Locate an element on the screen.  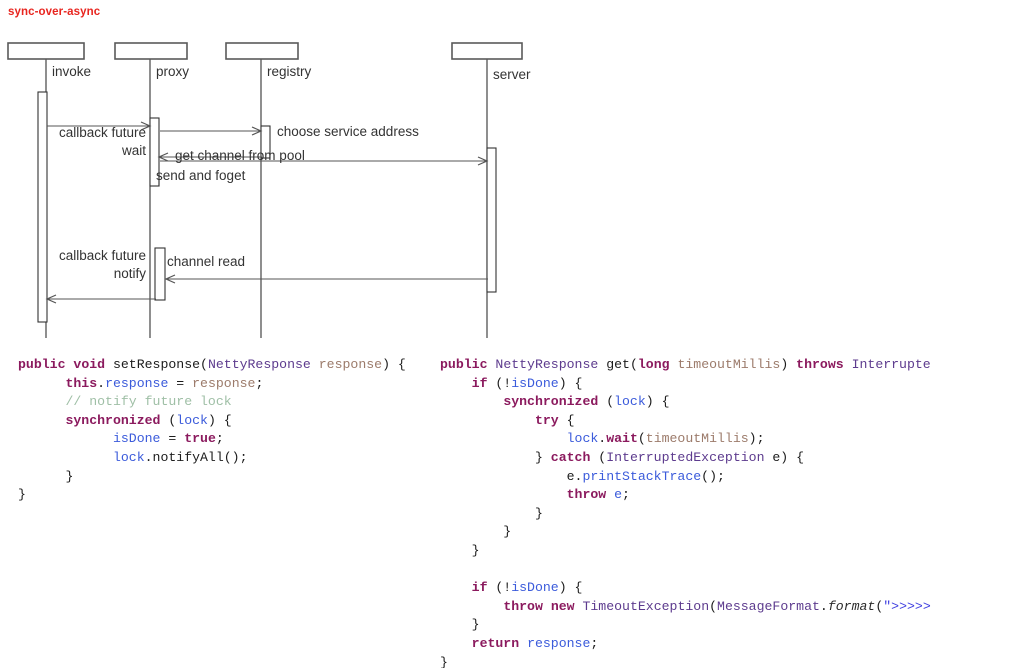
lifeline-label-registry: registry is located at coordinates (289, 71).